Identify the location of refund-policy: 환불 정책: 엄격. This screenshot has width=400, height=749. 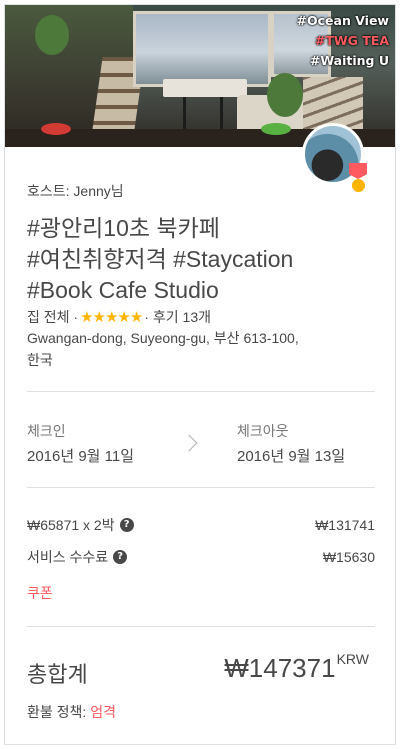
(71, 712).